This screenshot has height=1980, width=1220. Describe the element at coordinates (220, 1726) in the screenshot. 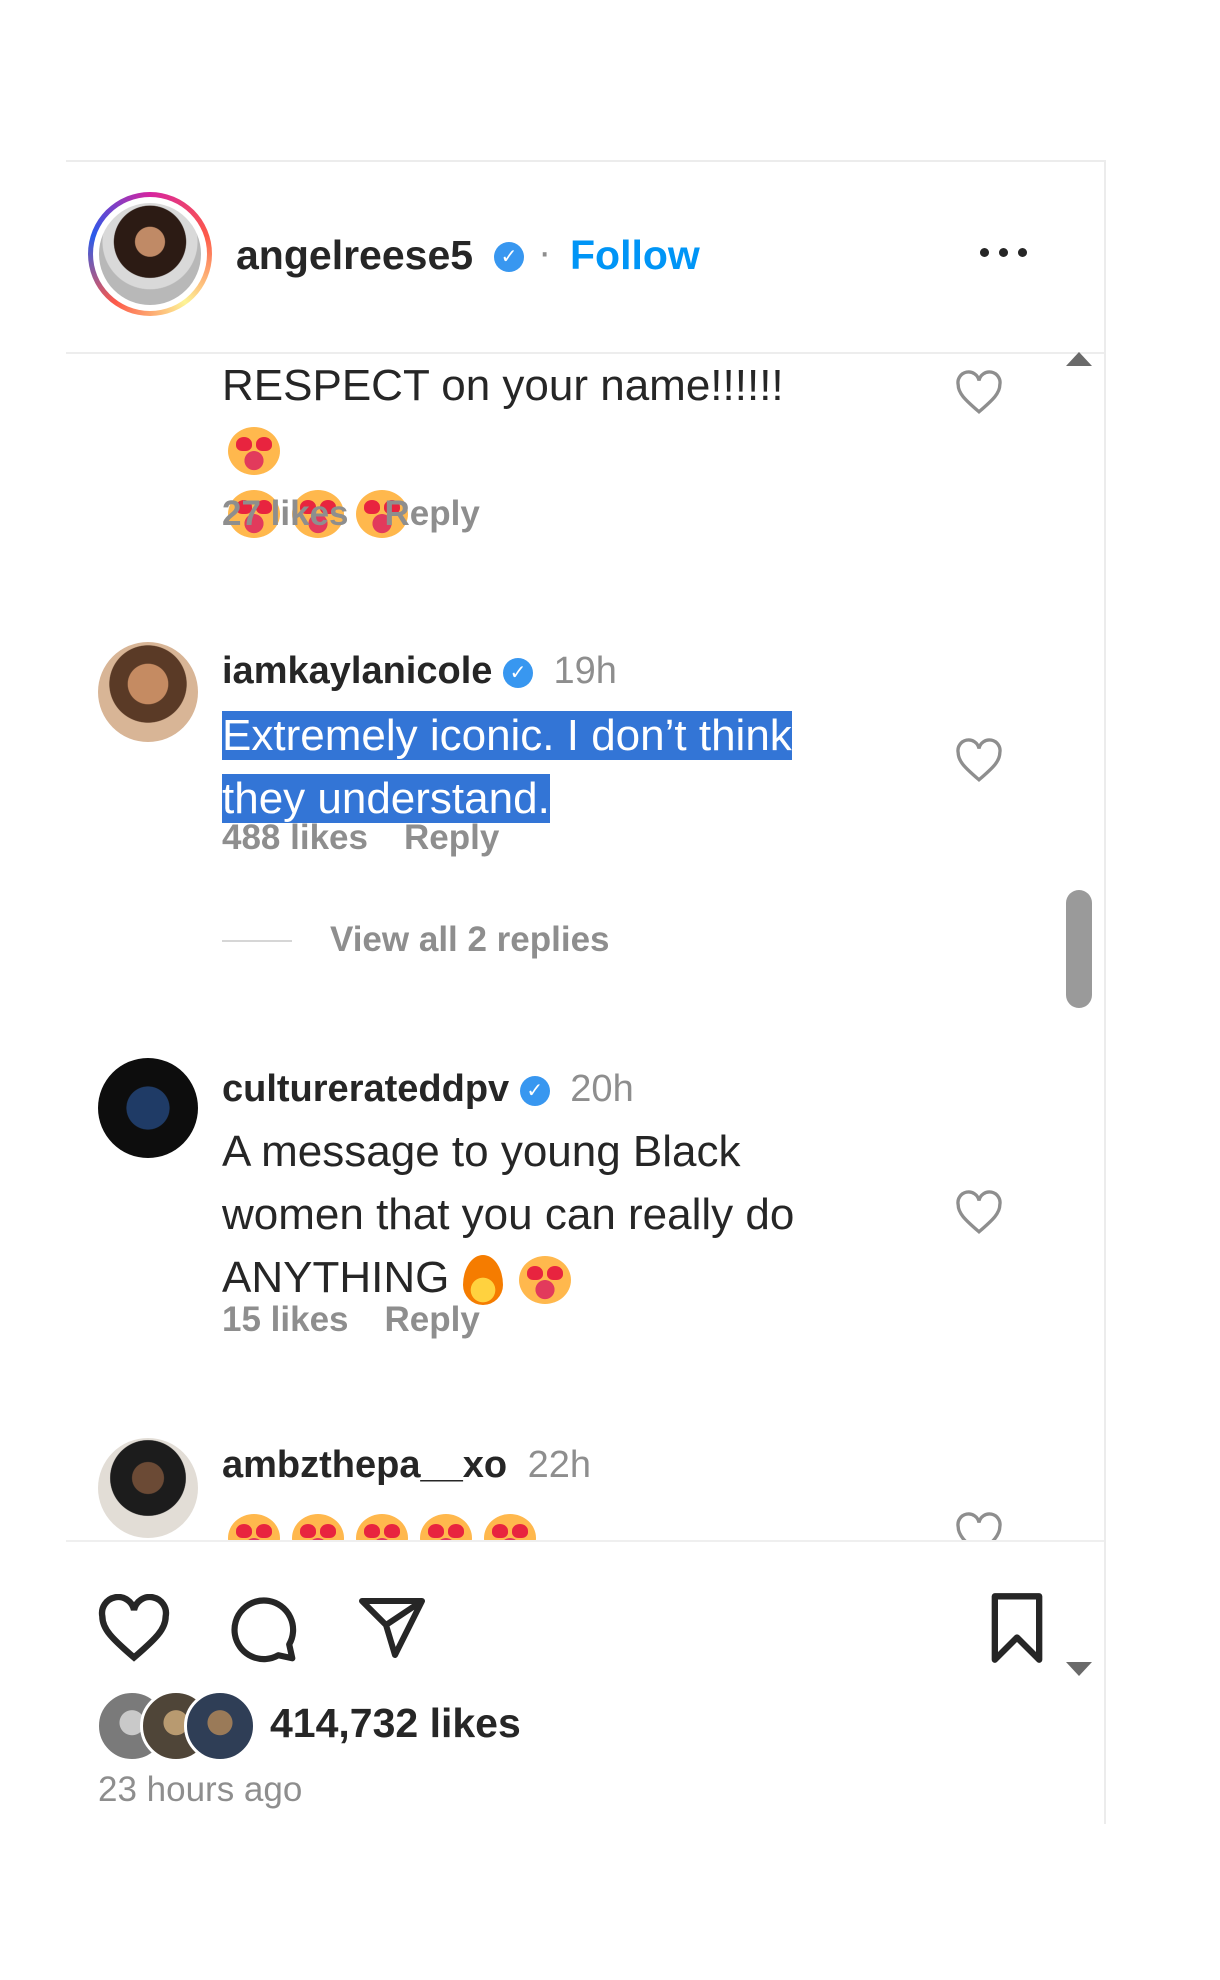

I see `liker-avatar` at that location.